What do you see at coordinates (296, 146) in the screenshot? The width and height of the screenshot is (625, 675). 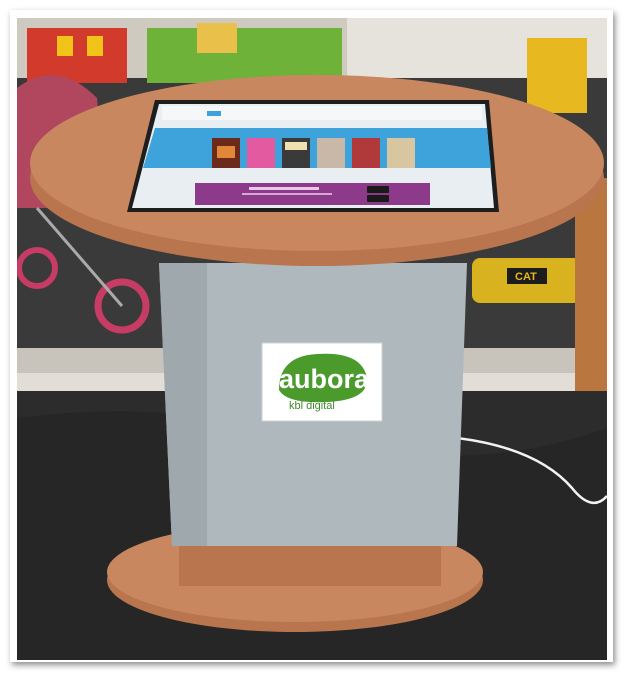 I see `book-cover-title` at bounding box center [296, 146].